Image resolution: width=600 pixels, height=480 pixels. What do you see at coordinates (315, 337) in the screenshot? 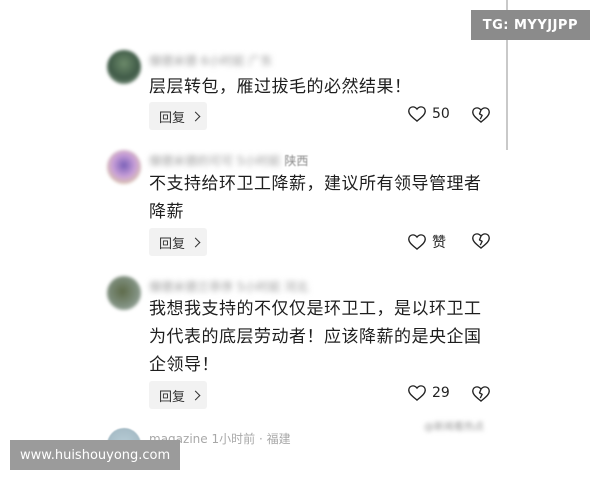
I see `comment-line: 为代表的底层劳动者！应该降薪的是央企国` at bounding box center [315, 337].